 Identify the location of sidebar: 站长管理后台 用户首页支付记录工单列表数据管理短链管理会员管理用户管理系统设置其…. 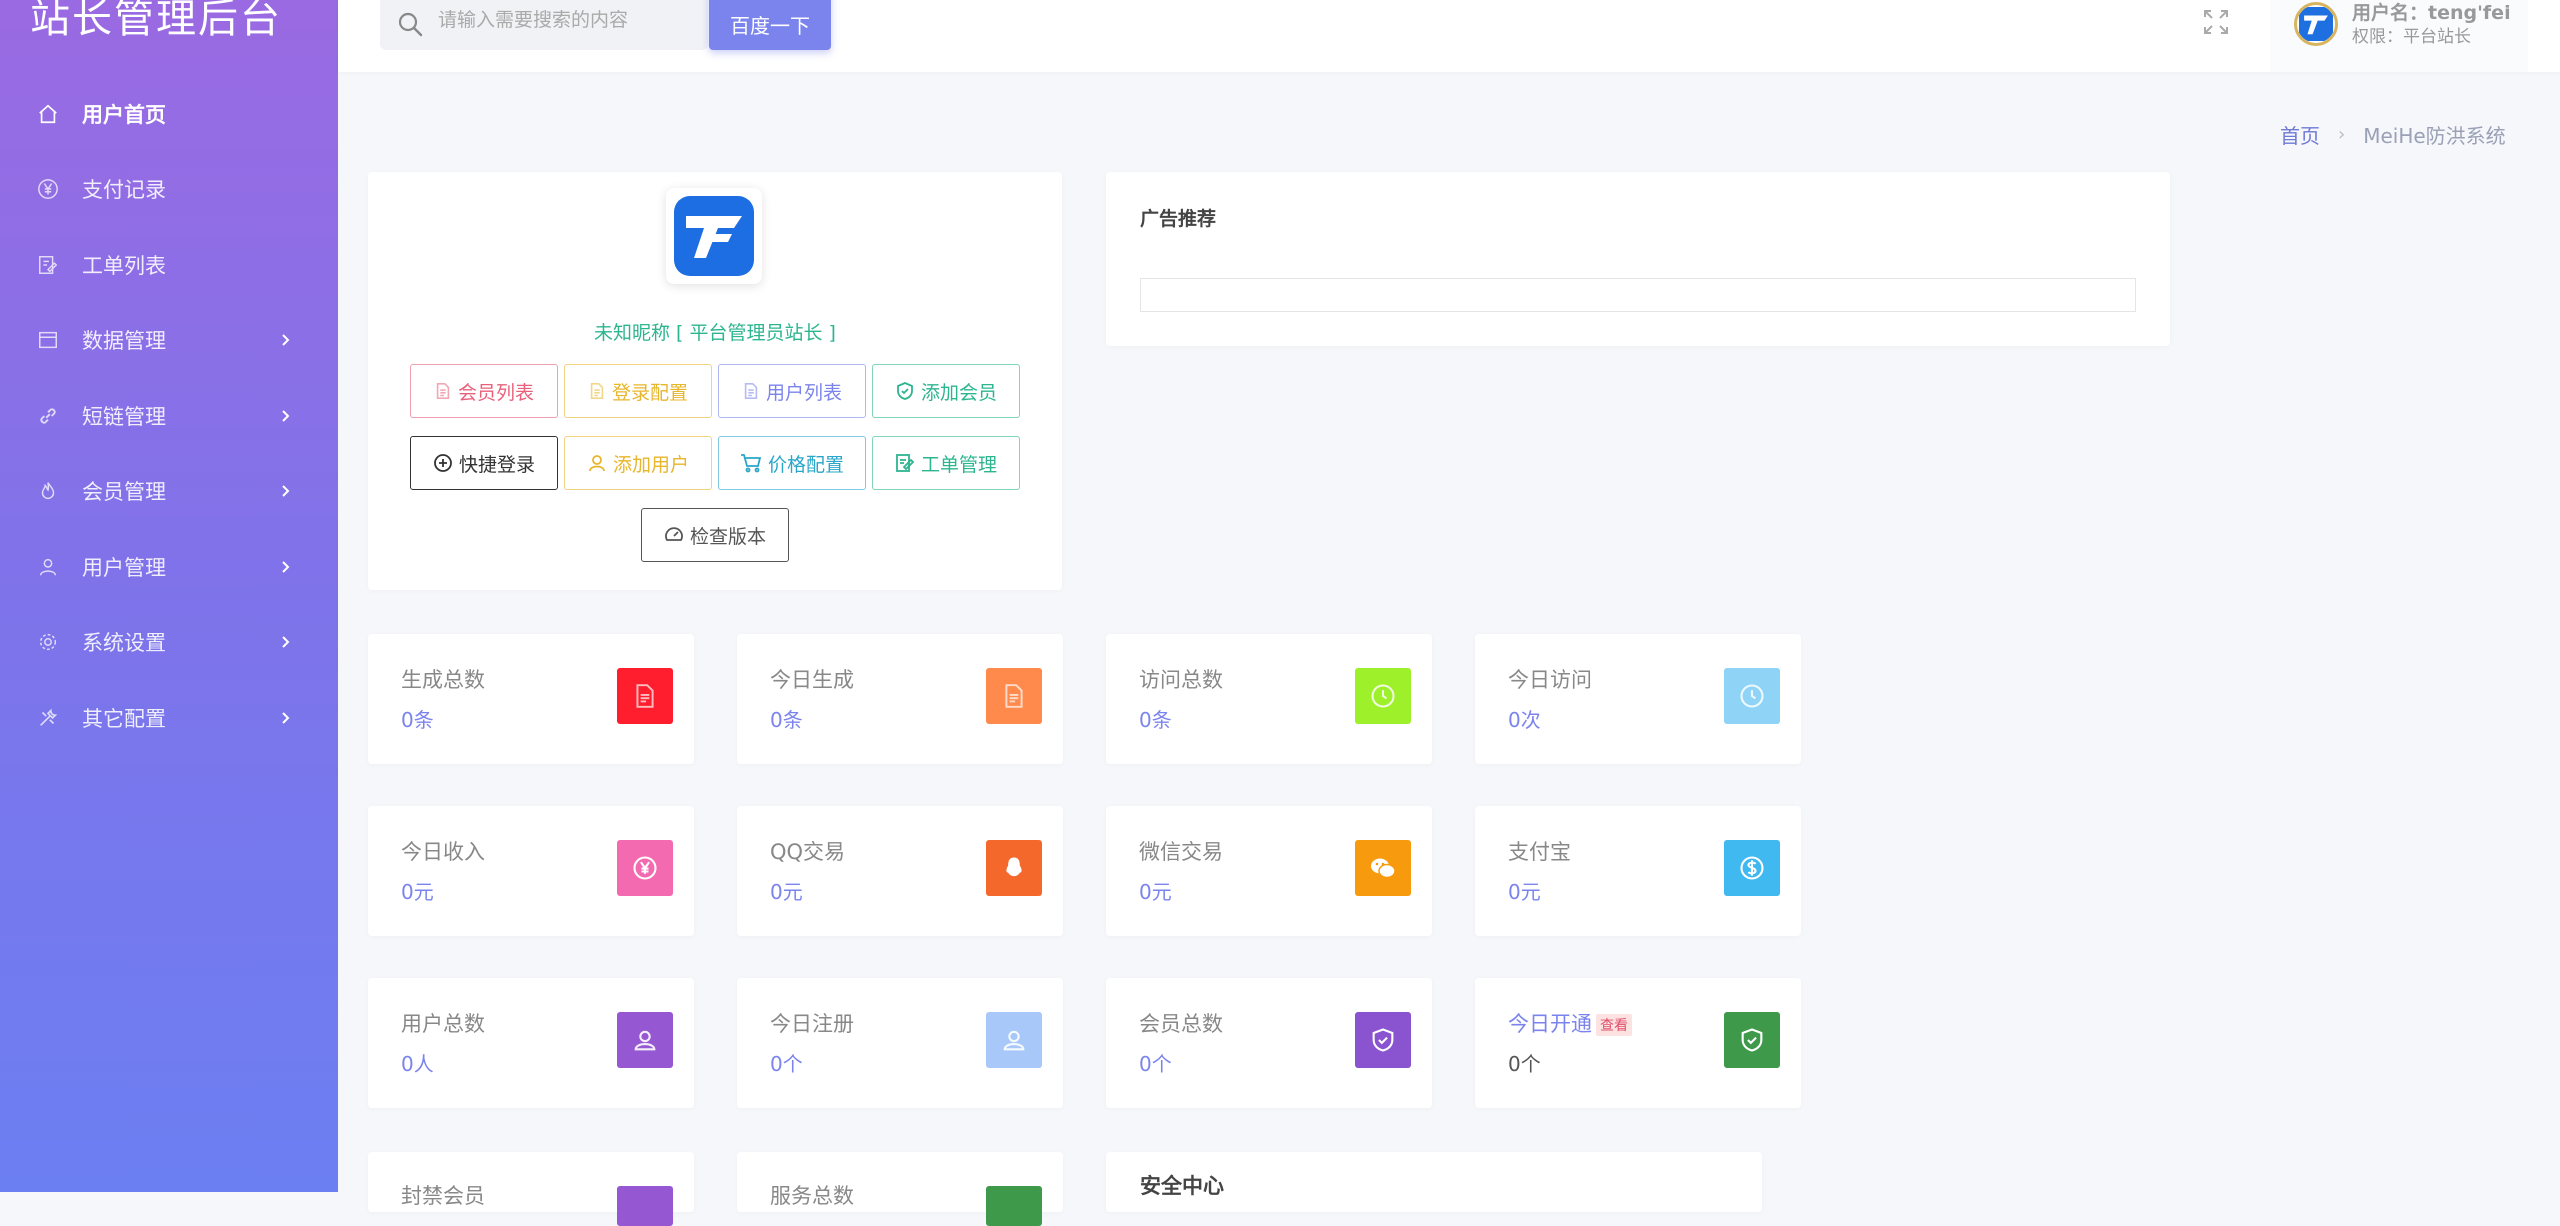
(169, 596).